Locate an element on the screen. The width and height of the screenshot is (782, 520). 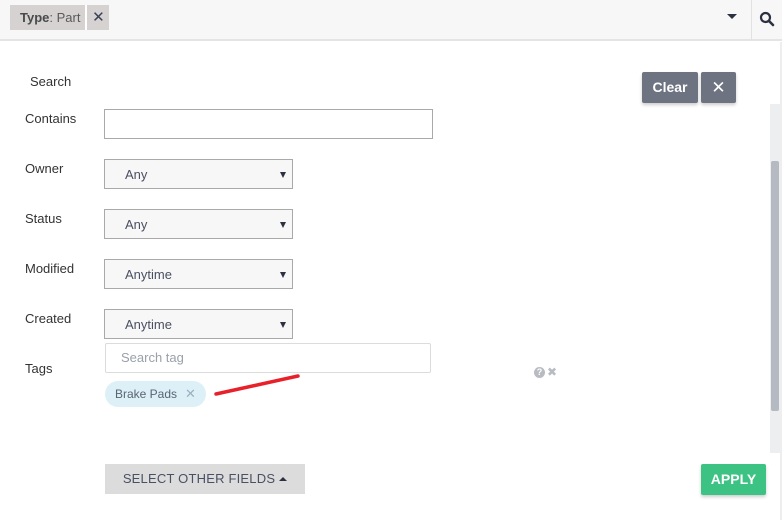
tag-pill-label: Brake Pads is located at coordinates (146, 394).